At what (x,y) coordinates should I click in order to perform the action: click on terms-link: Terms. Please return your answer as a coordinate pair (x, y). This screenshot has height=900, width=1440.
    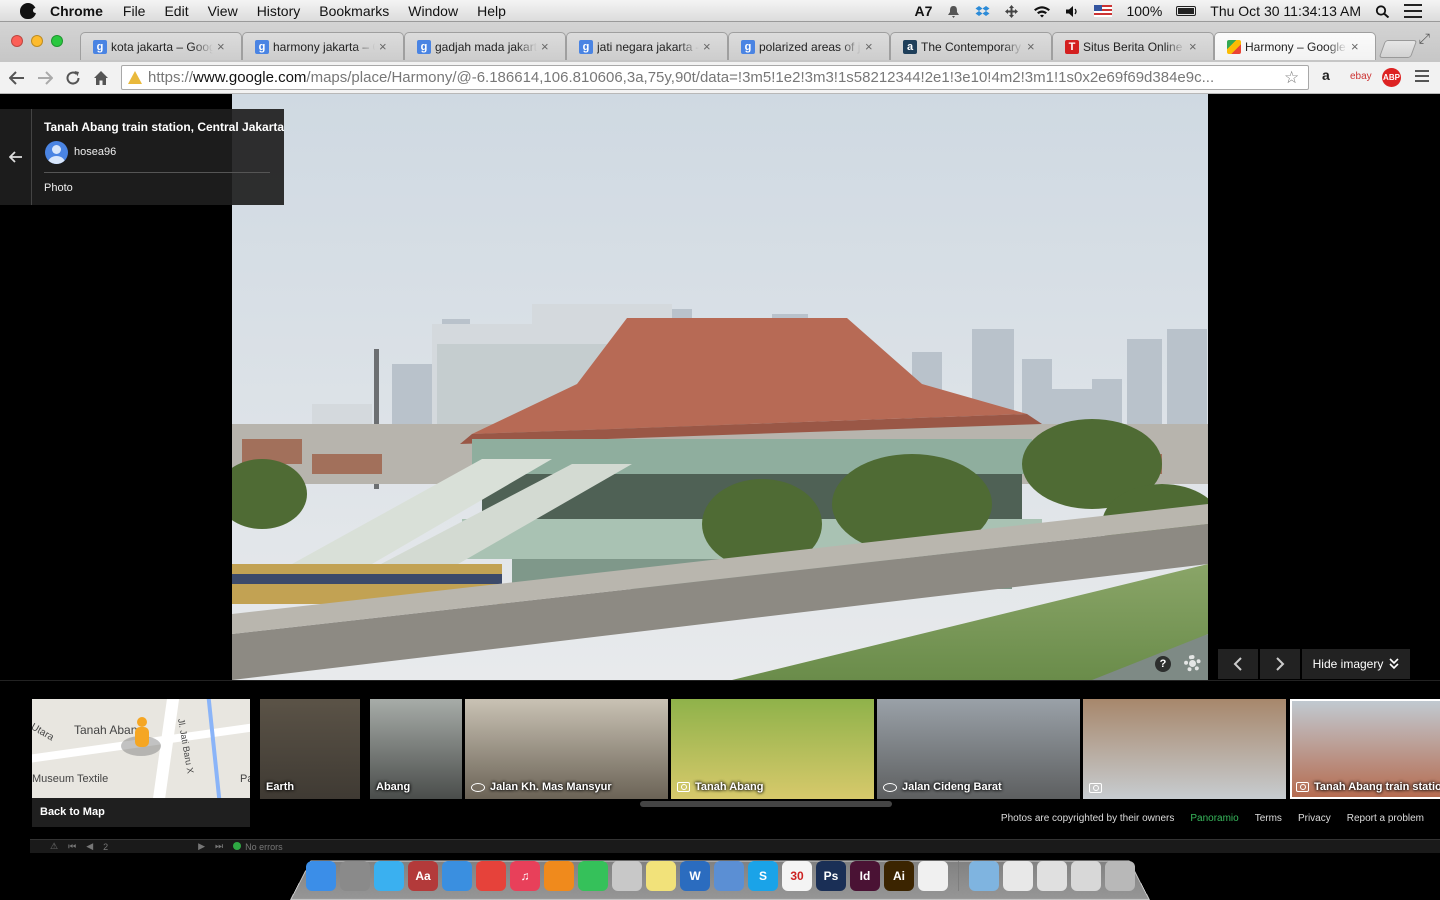
    Looking at the image, I should click on (1268, 818).